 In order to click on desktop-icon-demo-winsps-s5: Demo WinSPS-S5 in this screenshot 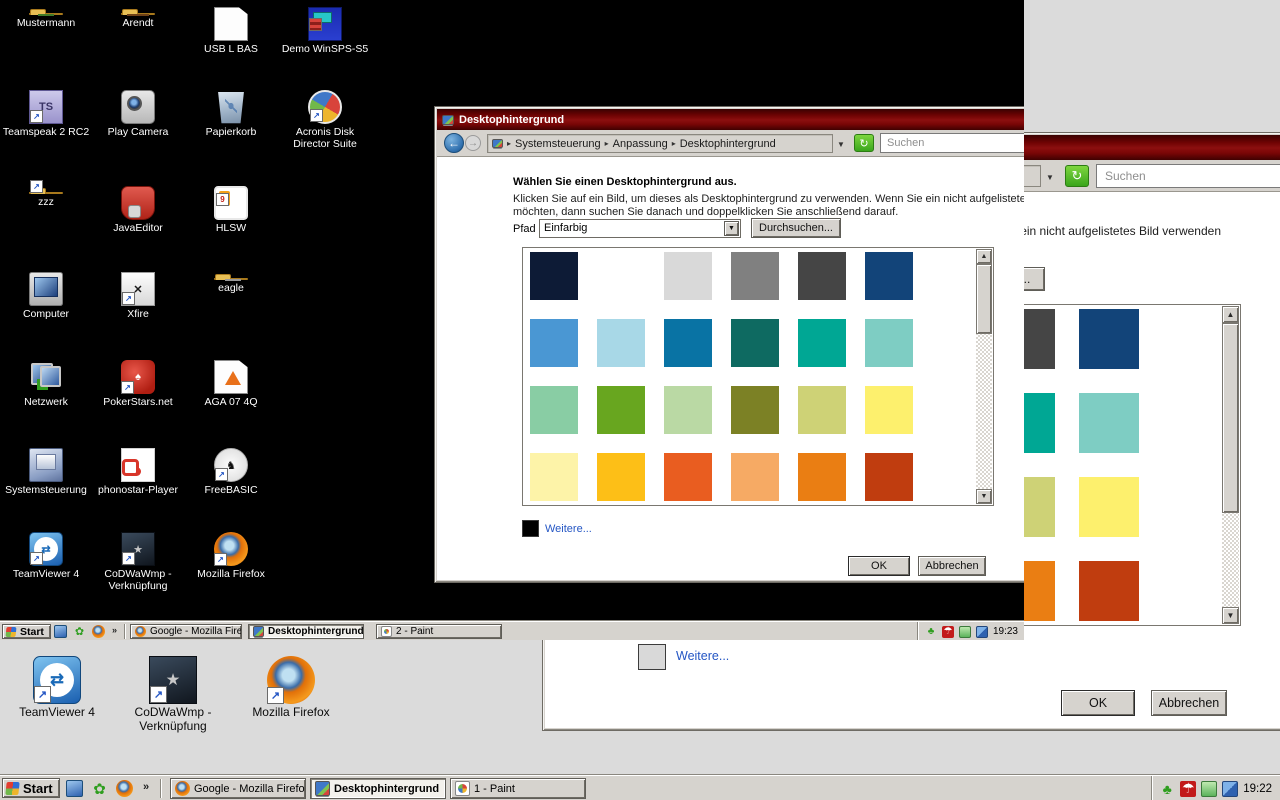, I will do `click(325, 31)`.